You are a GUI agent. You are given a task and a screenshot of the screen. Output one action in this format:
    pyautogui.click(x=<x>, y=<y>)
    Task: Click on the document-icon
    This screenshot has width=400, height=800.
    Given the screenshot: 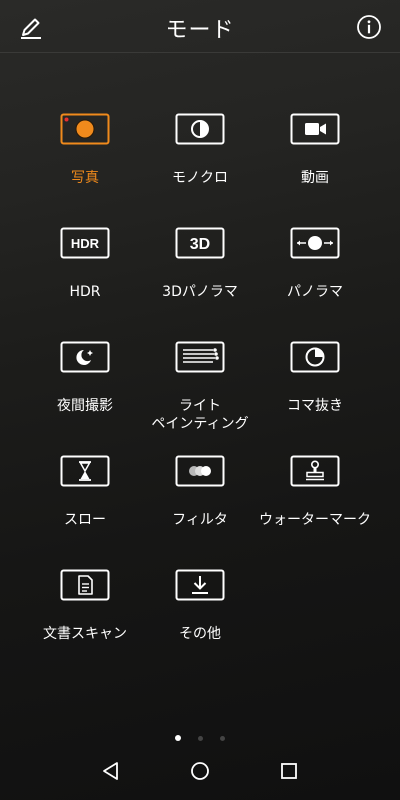 What is the action you would take?
    pyautogui.click(x=85, y=585)
    